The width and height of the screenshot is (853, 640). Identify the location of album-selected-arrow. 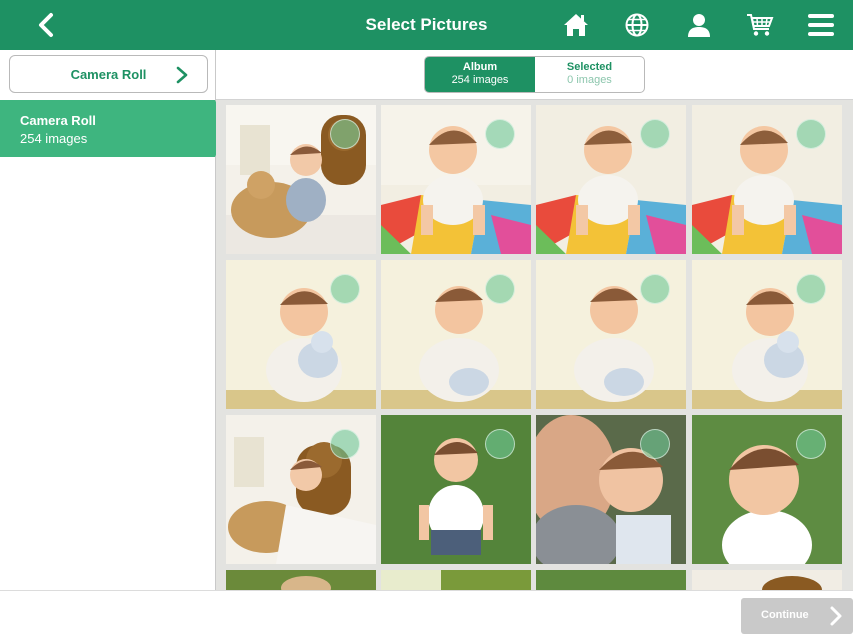
(114, 128).